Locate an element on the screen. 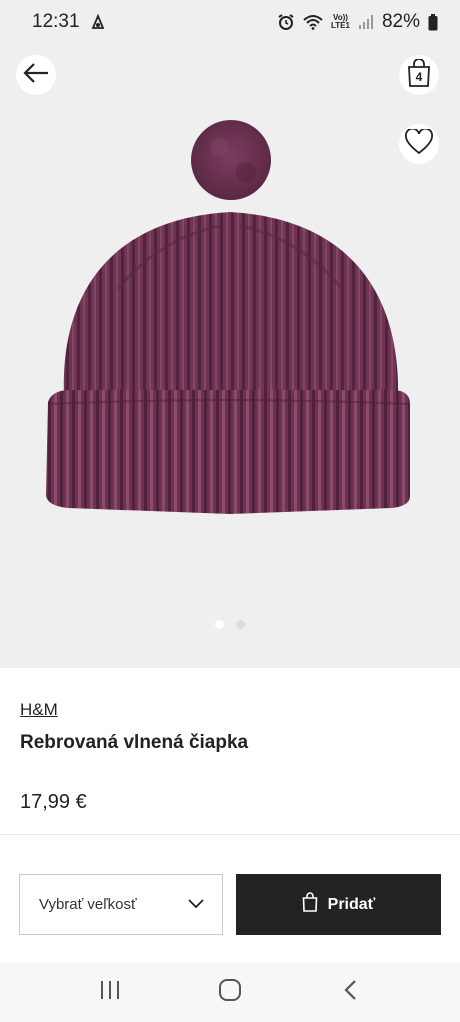 The image size is (460, 1022). system-back-button is located at coordinates (350, 992).